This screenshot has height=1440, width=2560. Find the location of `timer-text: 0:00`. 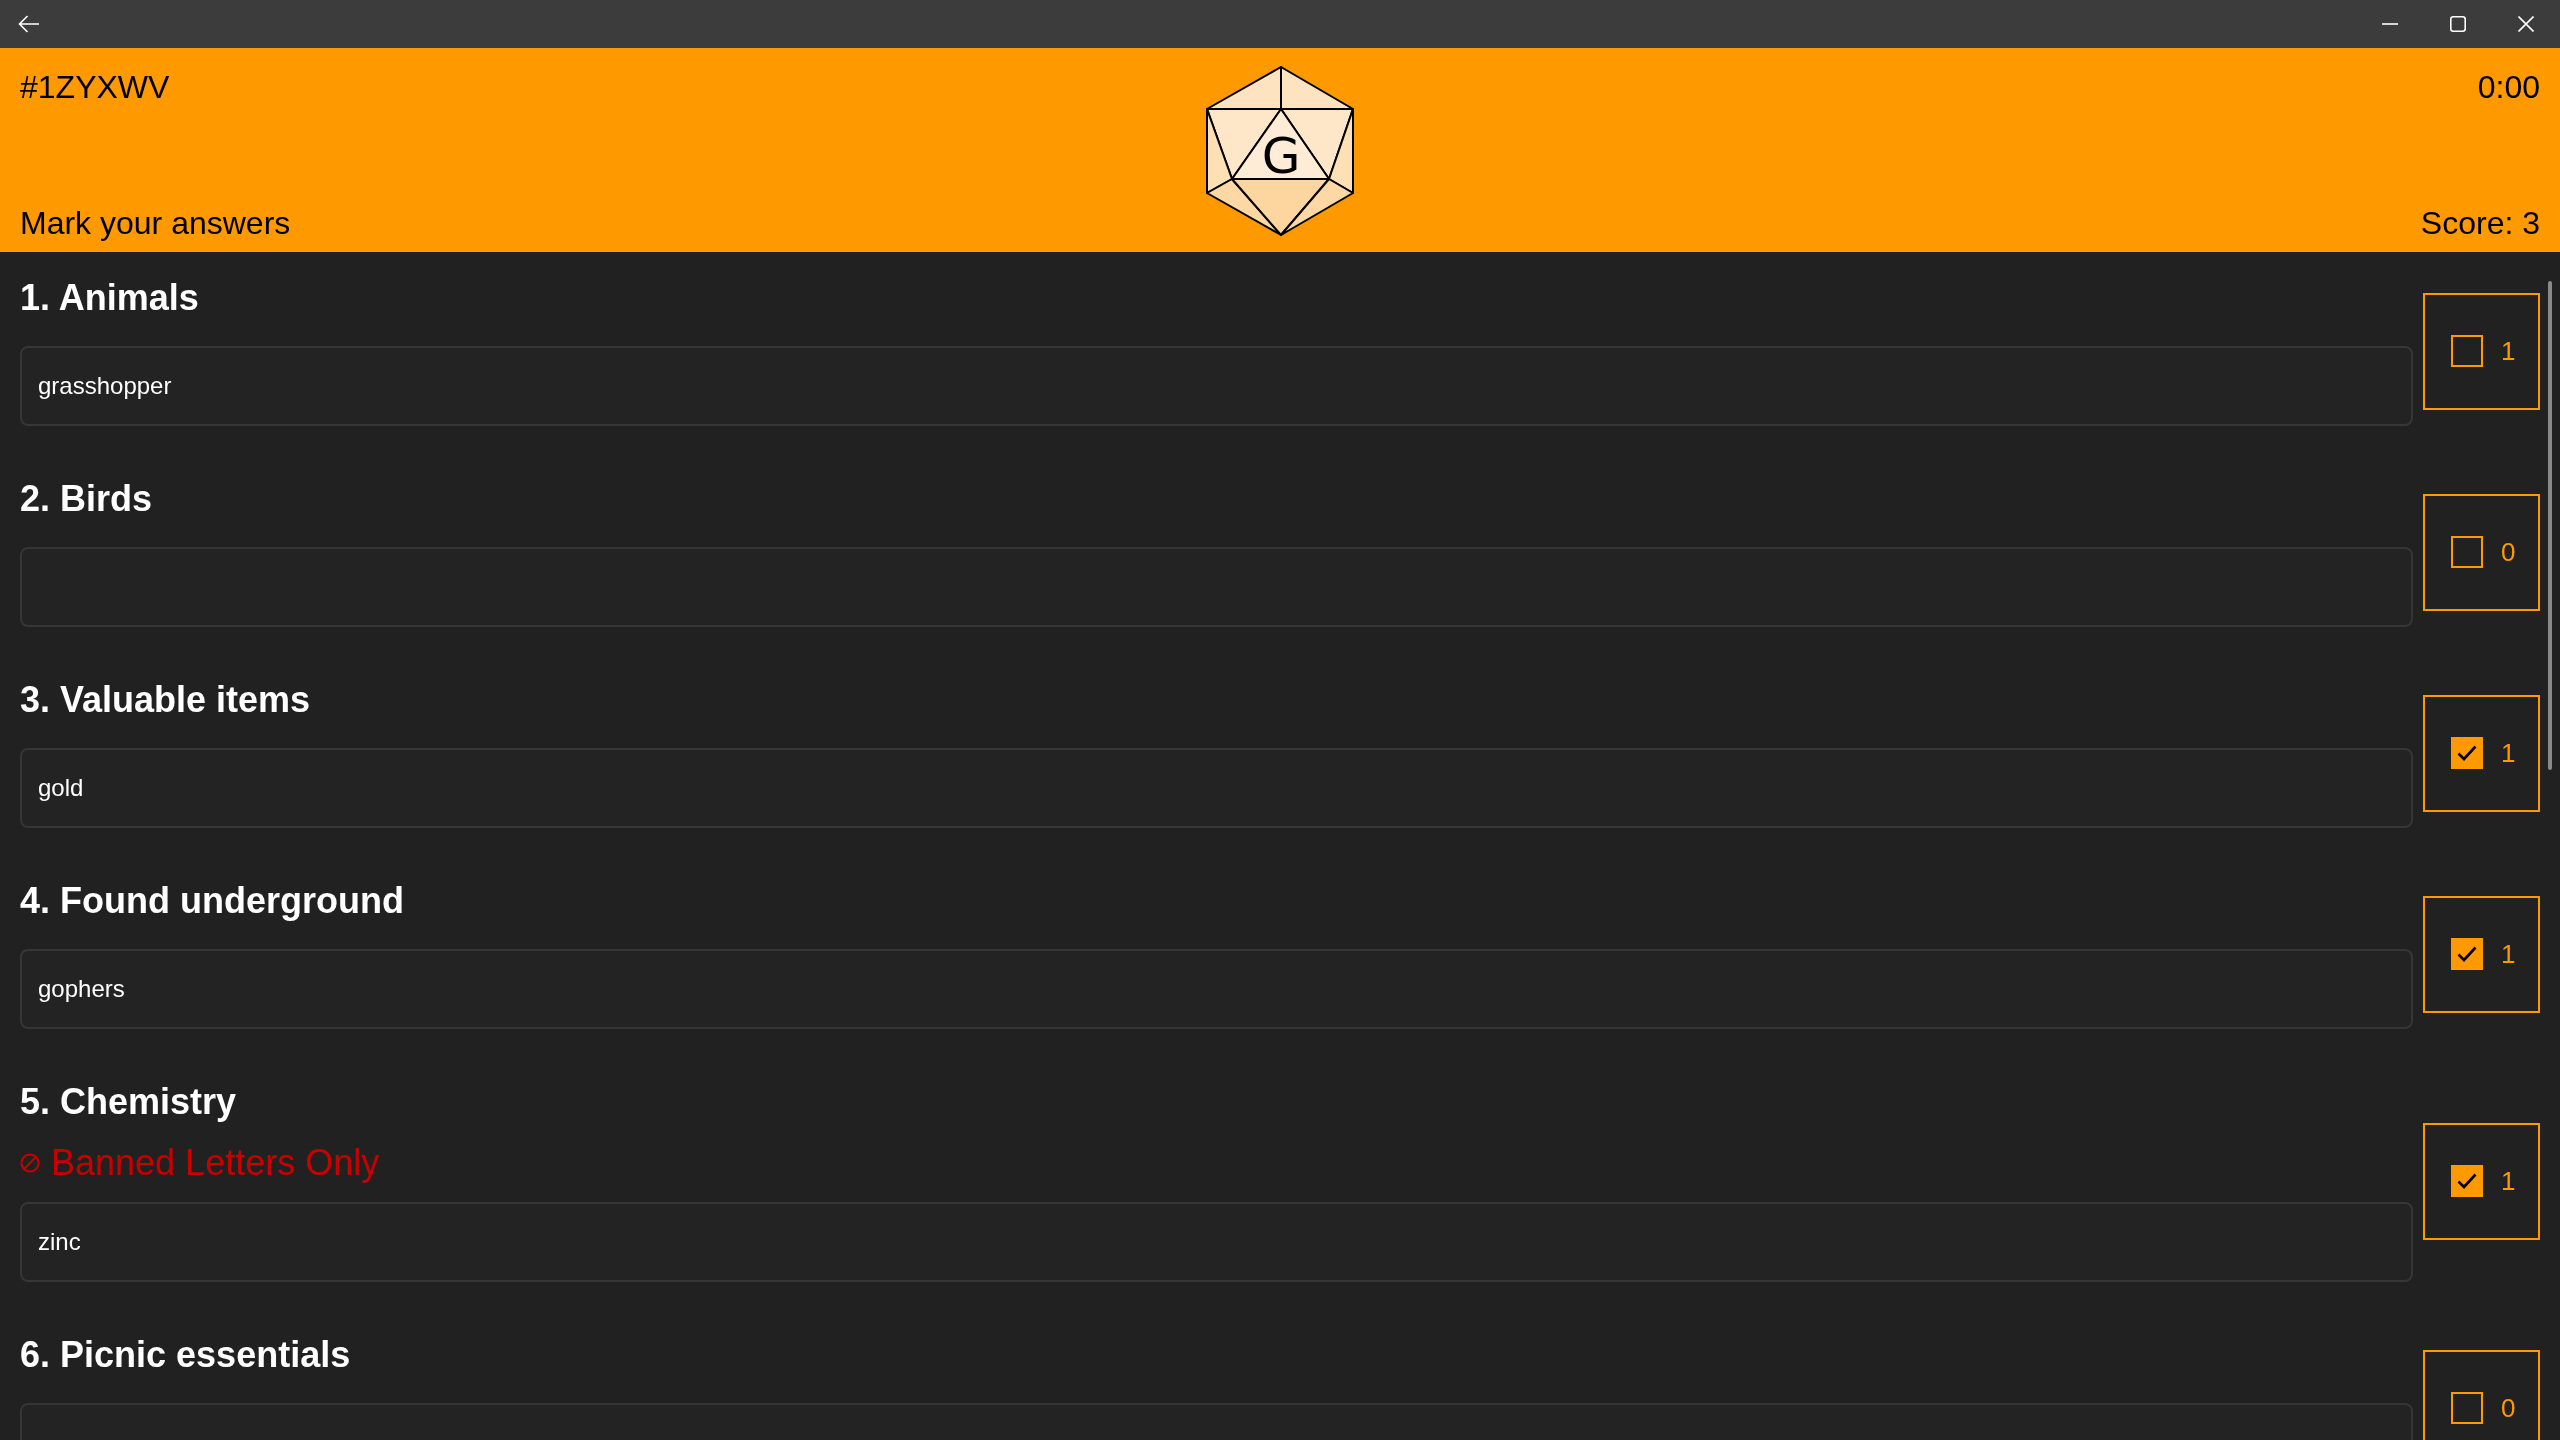

timer-text: 0:00 is located at coordinates (2508, 87).